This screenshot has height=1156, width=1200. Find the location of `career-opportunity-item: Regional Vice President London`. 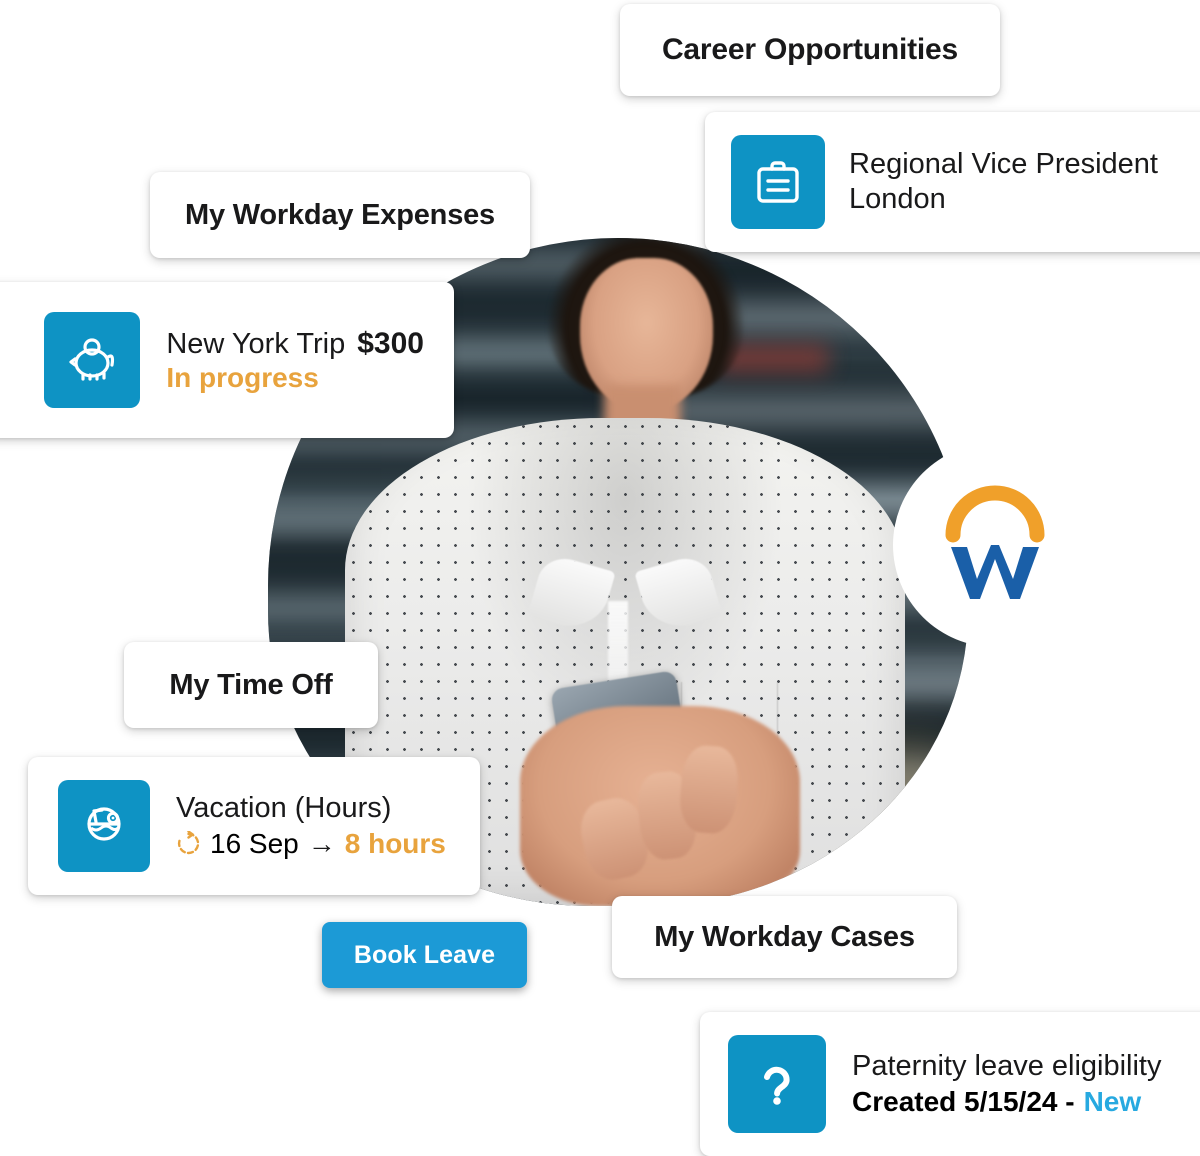

career-opportunity-item: Regional Vice President London is located at coordinates (952, 182).